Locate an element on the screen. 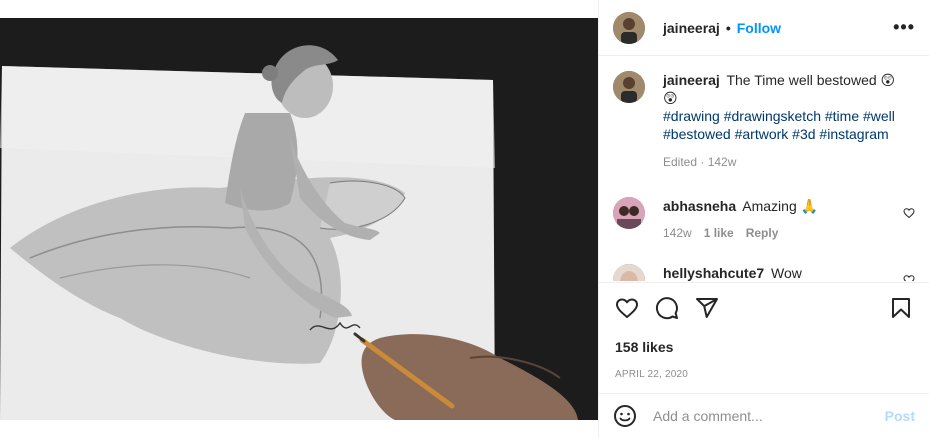 The height and width of the screenshot is (438, 929). reply-button: Reply is located at coordinates (762, 233).